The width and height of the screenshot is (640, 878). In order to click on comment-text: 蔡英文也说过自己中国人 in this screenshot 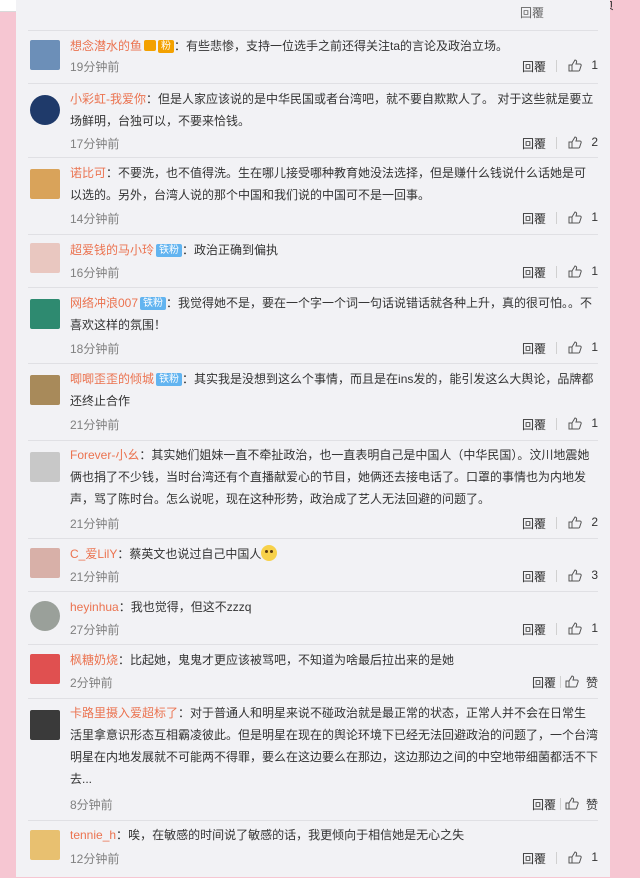, I will do `click(195, 554)`.